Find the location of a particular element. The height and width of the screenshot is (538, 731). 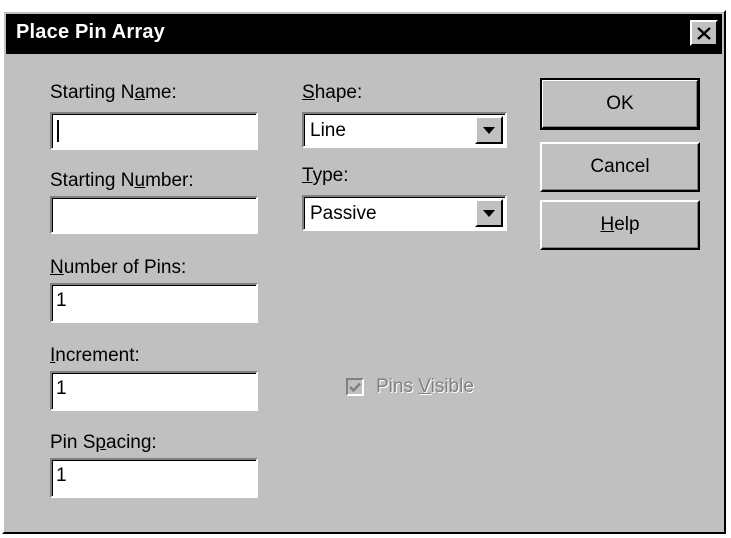

shape-value: Line is located at coordinates (328, 130).